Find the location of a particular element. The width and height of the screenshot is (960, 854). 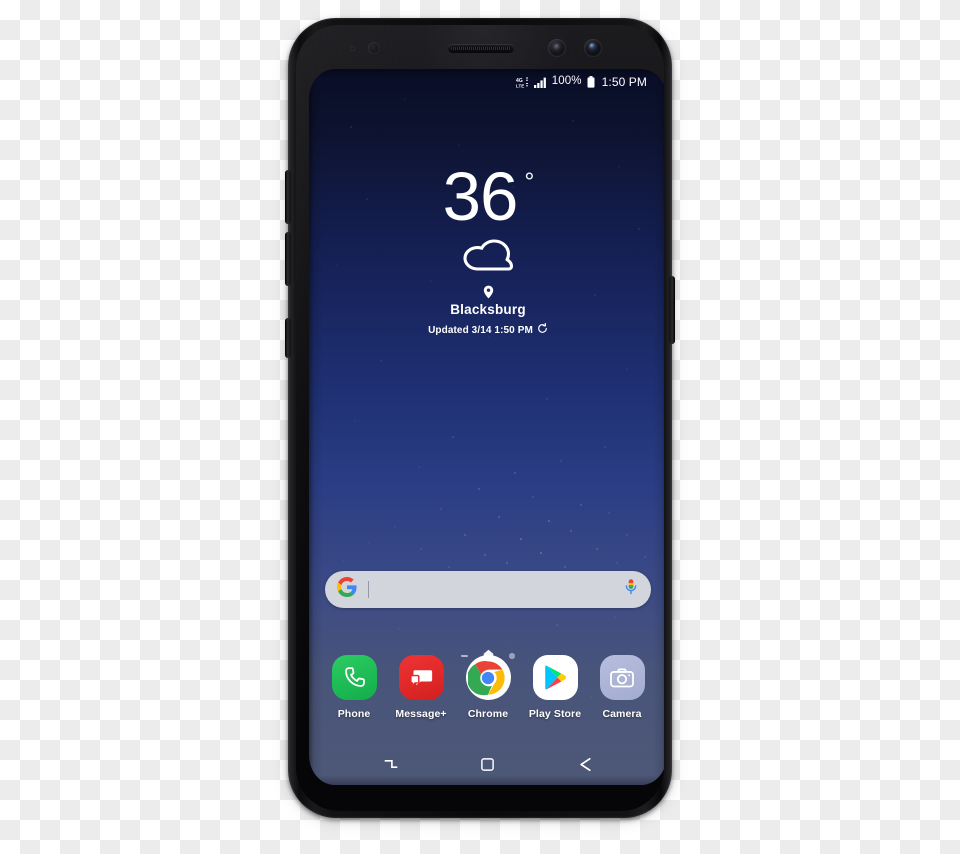

dock-app-phone: Phone is located at coordinates (354, 687).